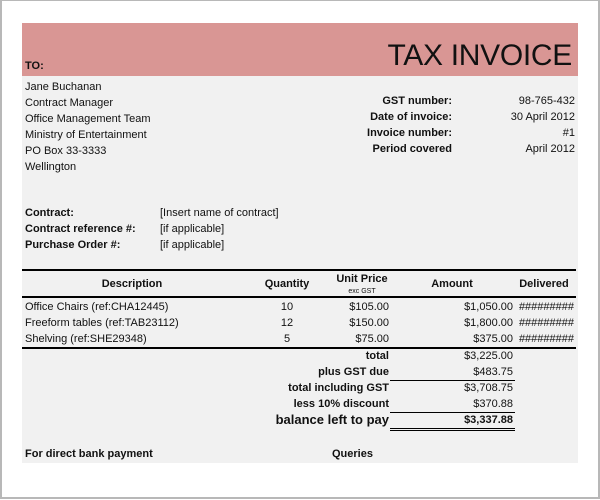 This screenshot has height=500, width=600. Describe the element at coordinates (488, 420) in the screenshot. I see `balance-value: $3,337.88` at that location.